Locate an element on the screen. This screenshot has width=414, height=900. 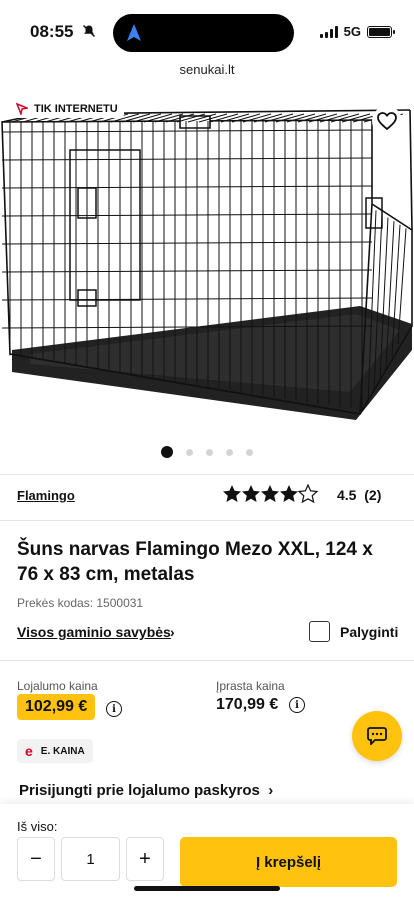
signal-icon is located at coordinates (328, 31).